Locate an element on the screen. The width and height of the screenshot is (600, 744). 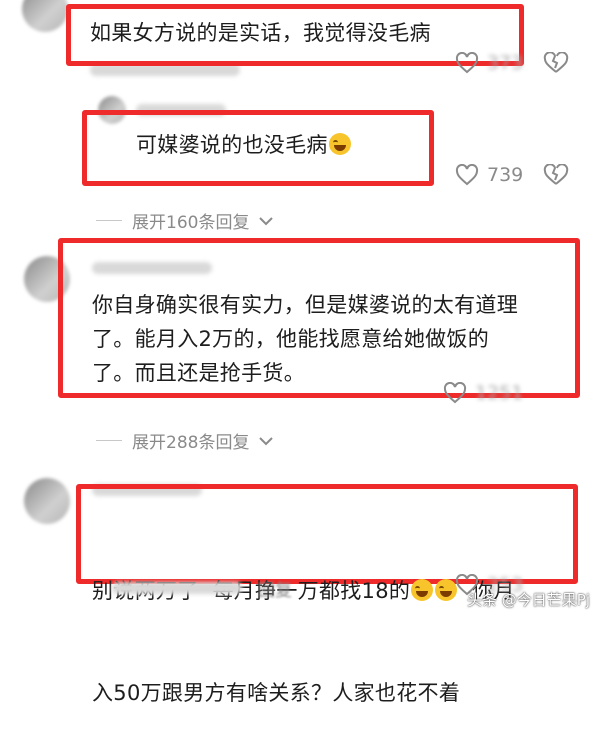
meta-blurred is located at coordinates (177, 588).